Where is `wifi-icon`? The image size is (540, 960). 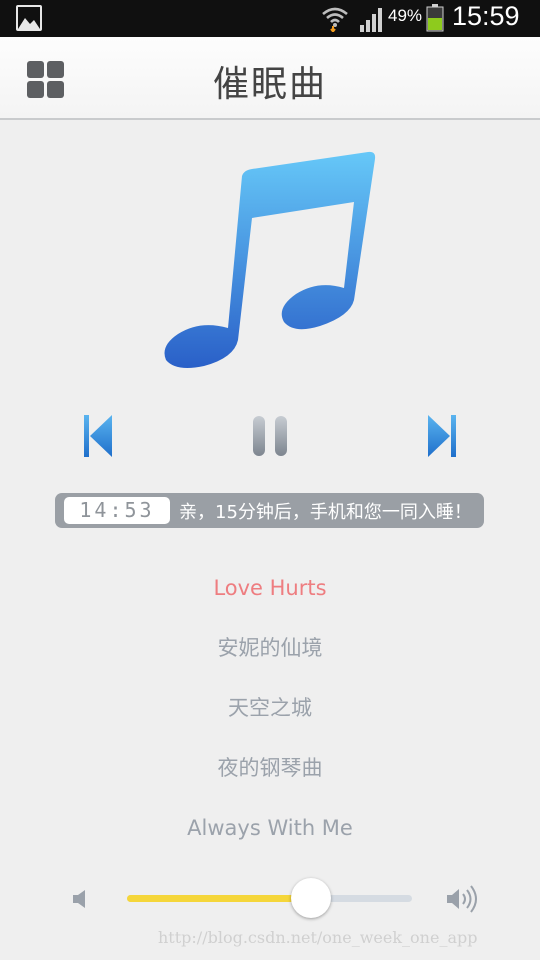
wifi-icon is located at coordinates (335, 19).